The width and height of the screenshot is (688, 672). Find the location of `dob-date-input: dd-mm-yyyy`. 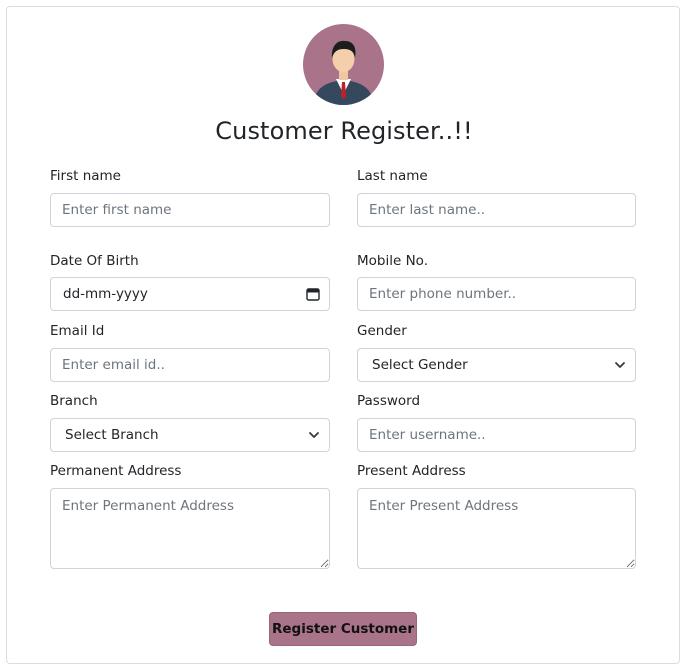

dob-date-input: dd-mm-yyyy is located at coordinates (190, 294).